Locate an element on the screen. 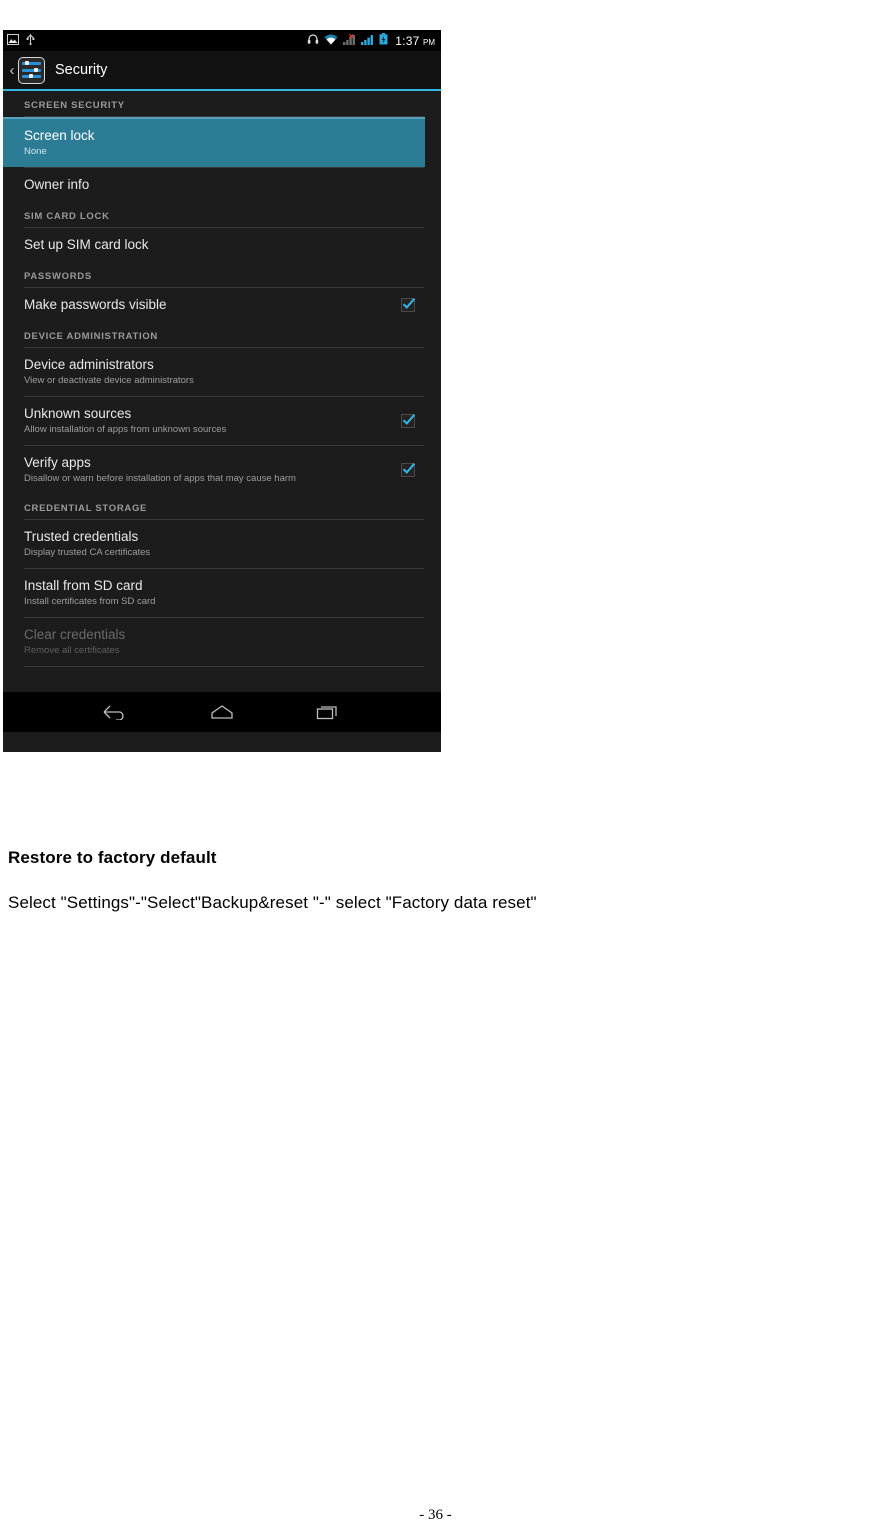 The image size is (871, 1529). row-title: Owner info is located at coordinates (57, 184).